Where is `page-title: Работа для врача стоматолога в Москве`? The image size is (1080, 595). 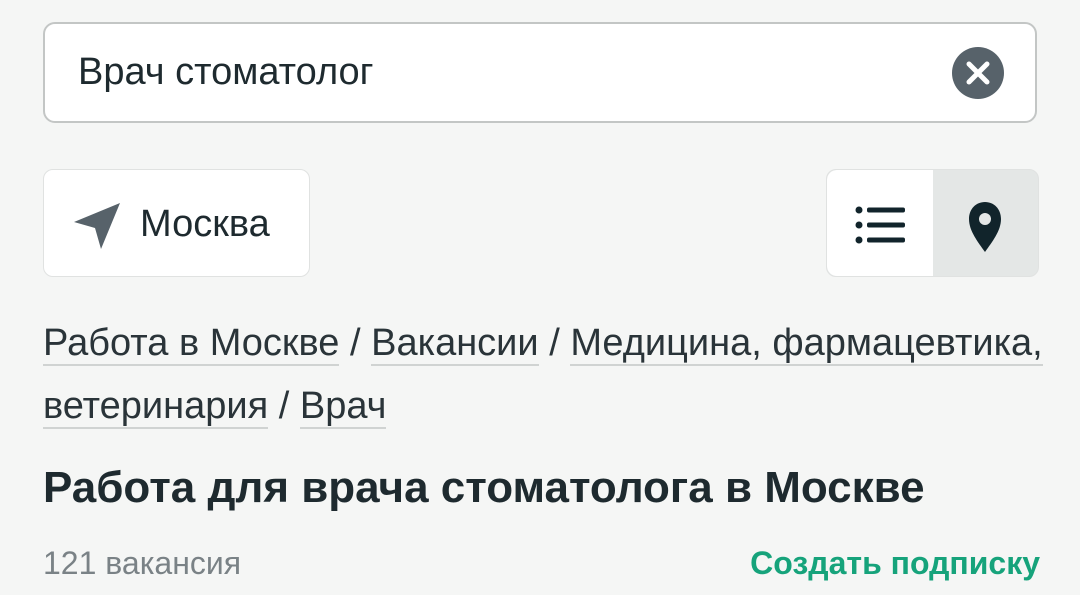 page-title: Работа для врача стоматолога в Москве is located at coordinates (484, 487).